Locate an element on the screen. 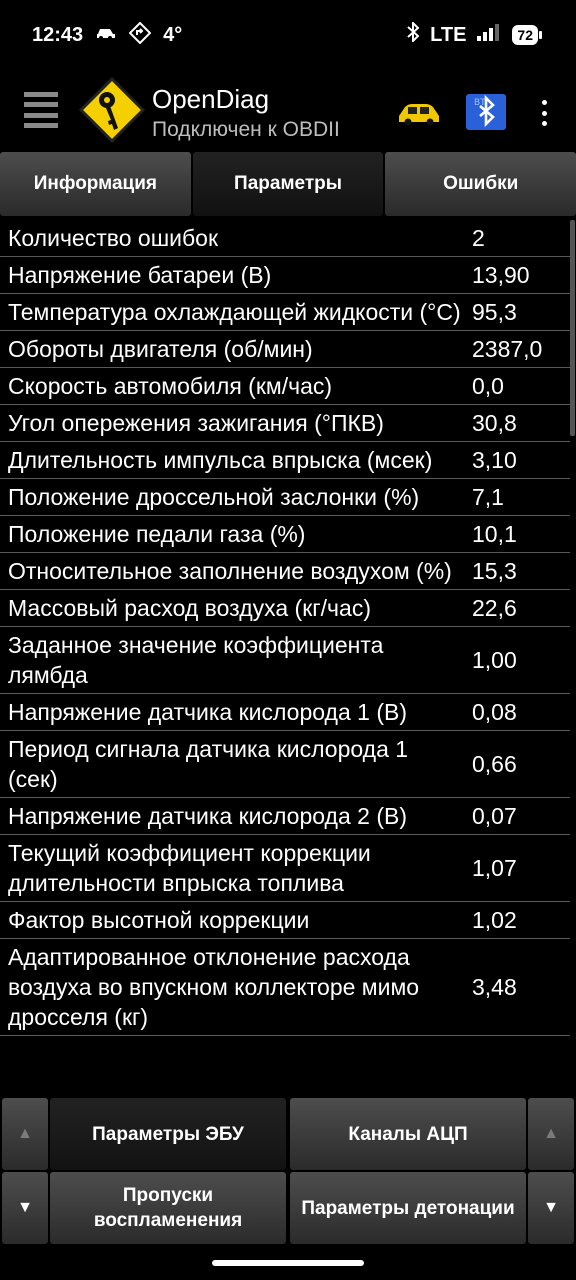  tab-errors: Ошибки is located at coordinates (480, 184).